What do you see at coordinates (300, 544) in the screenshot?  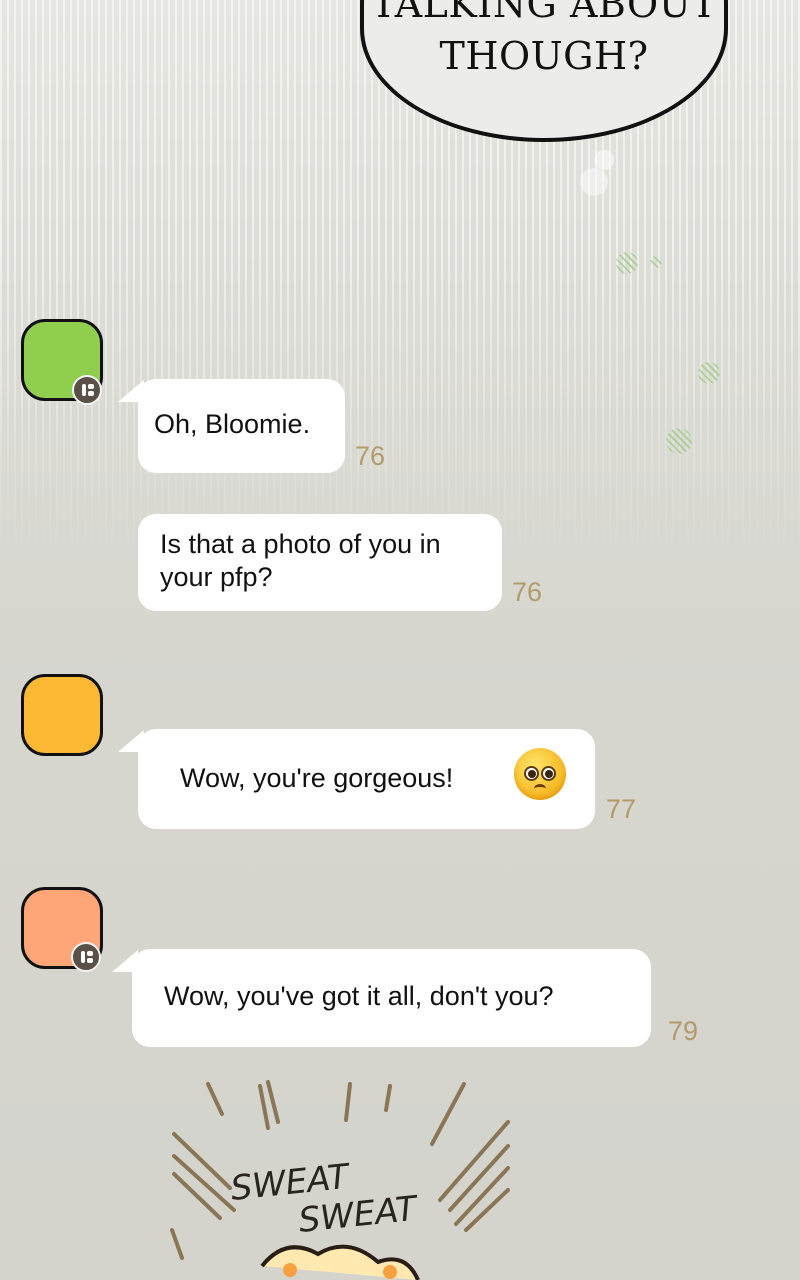 I see `message-text-line-1: Is that a photo of you in` at bounding box center [300, 544].